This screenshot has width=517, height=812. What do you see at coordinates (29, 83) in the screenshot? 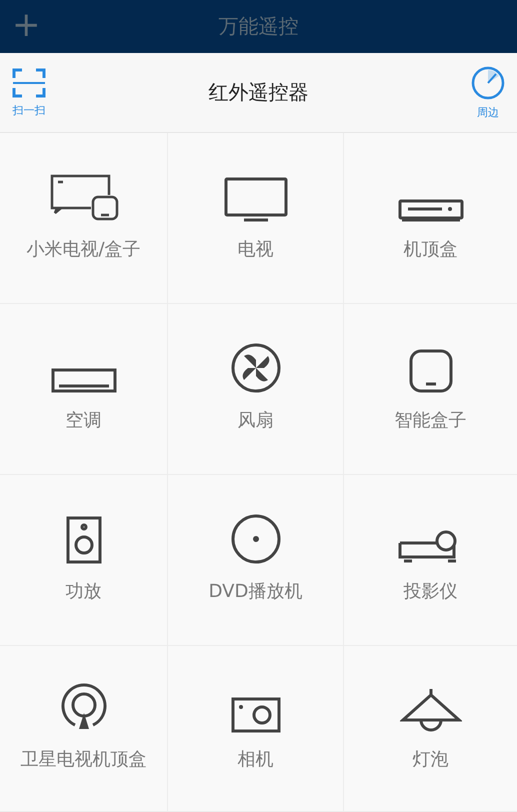
I see `scan-icon` at bounding box center [29, 83].